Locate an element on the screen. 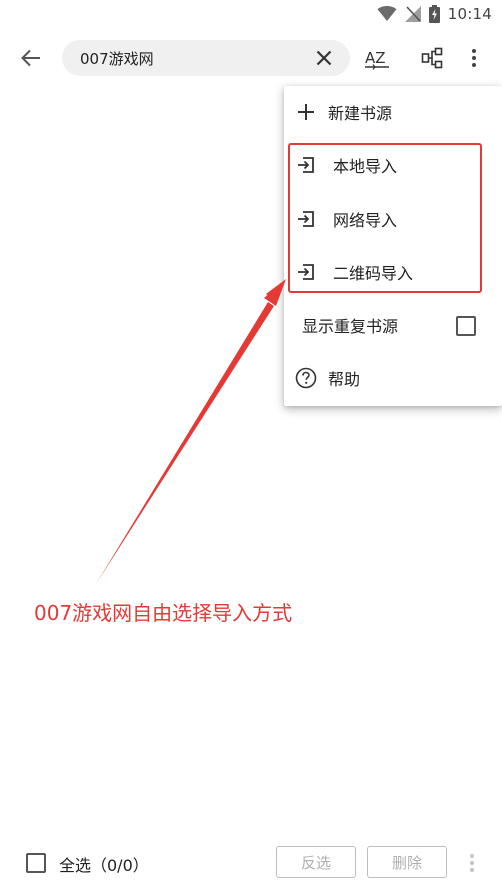 The width and height of the screenshot is (502, 892). help-circle-icon is located at coordinates (306, 378).